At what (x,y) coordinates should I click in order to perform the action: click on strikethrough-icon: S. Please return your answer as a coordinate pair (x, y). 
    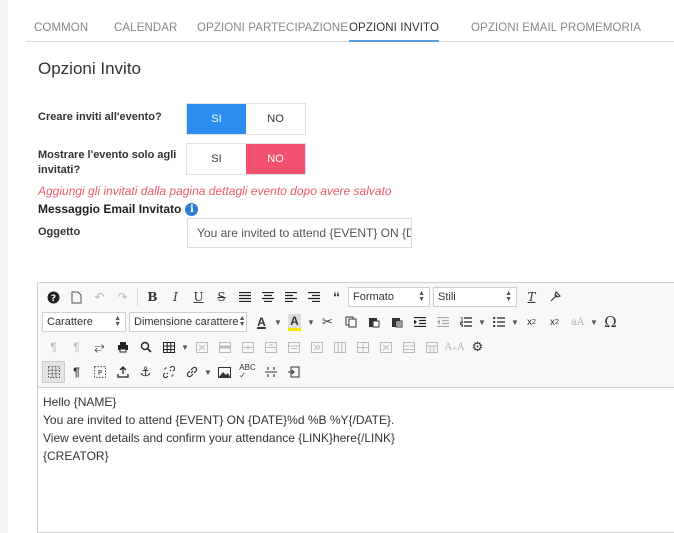
    Looking at the image, I should click on (221, 297).